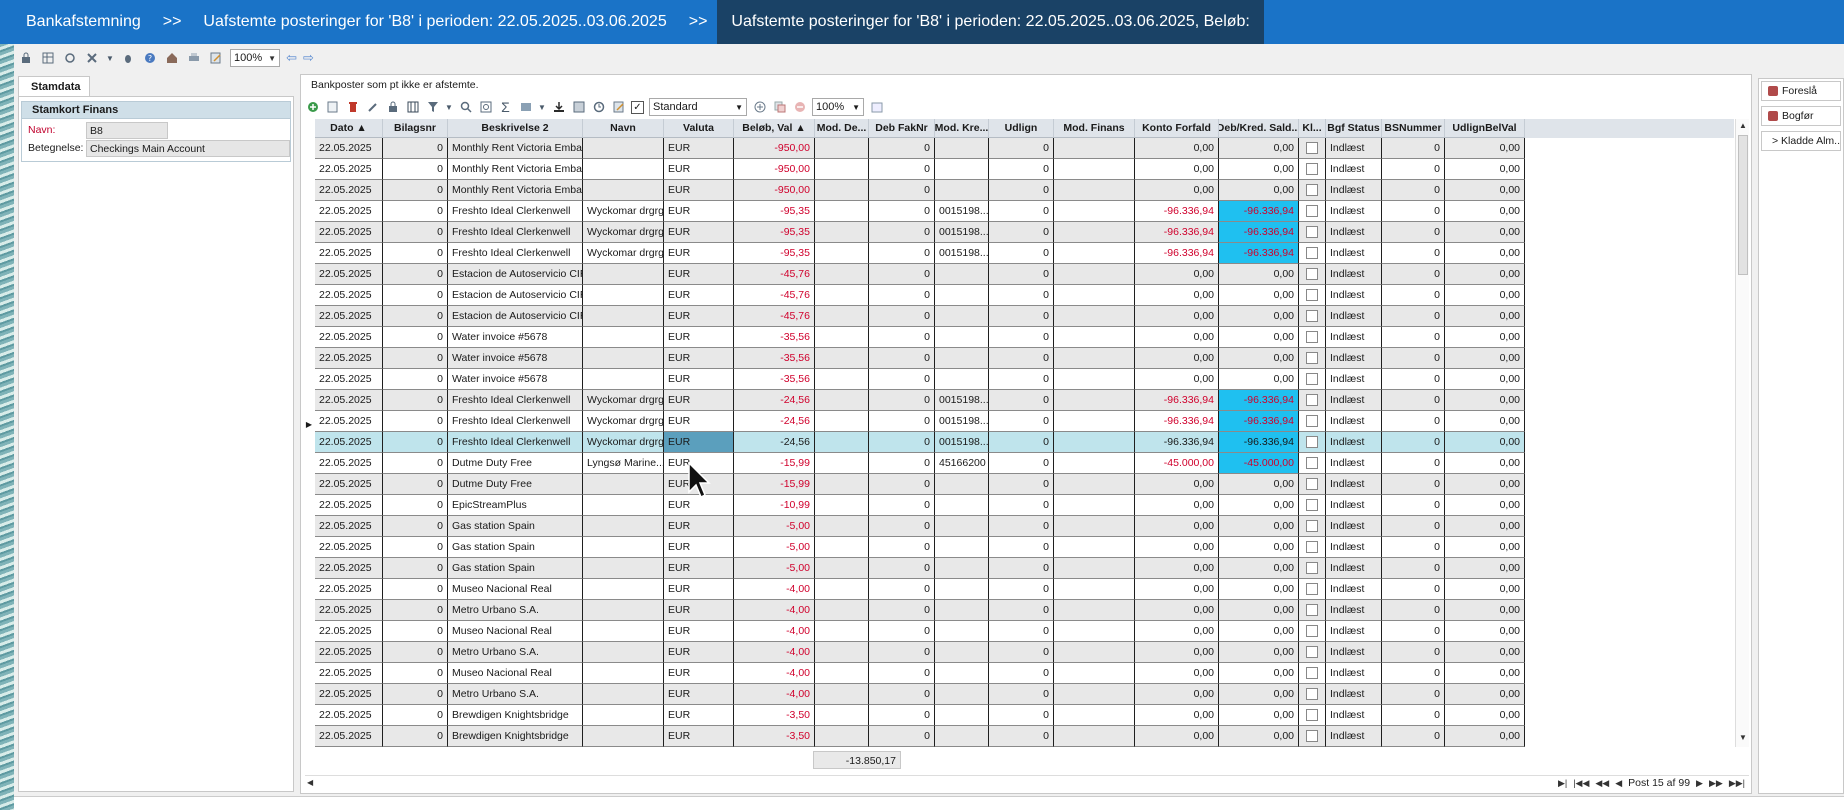  What do you see at coordinates (1743, 205) in the screenshot?
I see `scroll-thumb` at bounding box center [1743, 205].